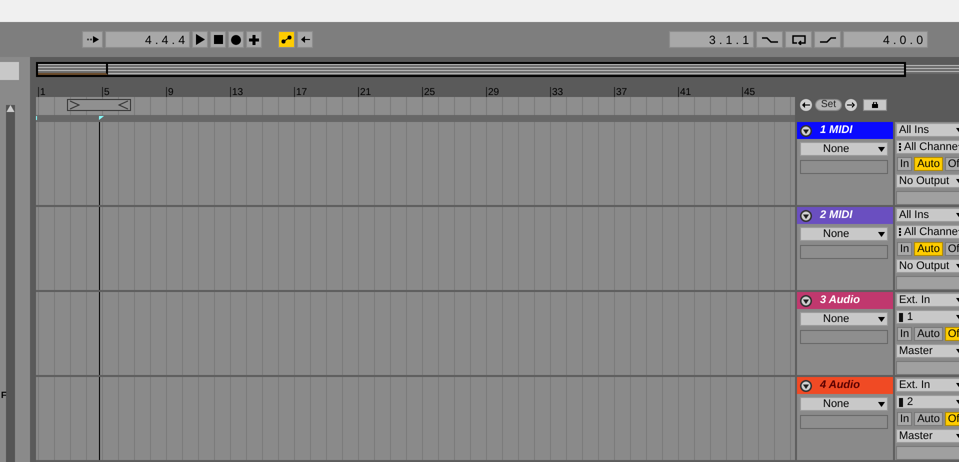 The width and height of the screenshot is (959, 462). What do you see at coordinates (147, 39) in the screenshot?
I see `position-display: 4 . 4 . 4` at bounding box center [147, 39].